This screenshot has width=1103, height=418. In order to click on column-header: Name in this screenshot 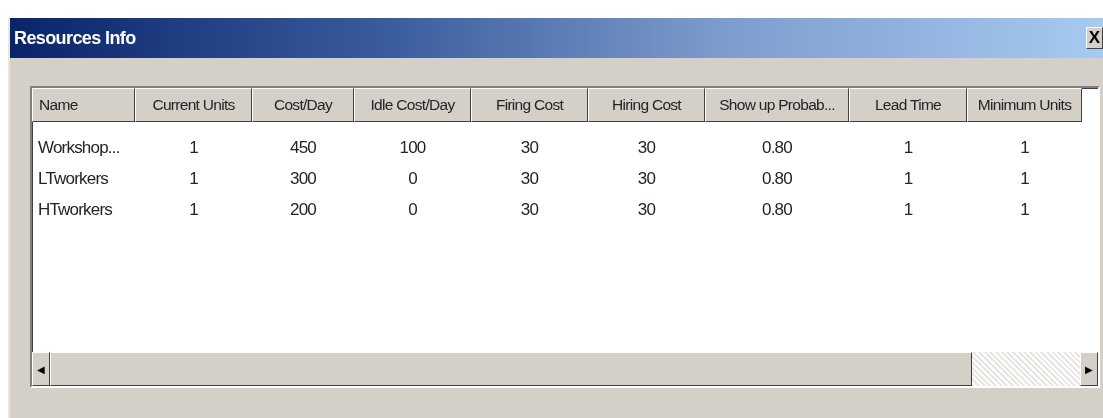, I will do `click(83, 105)`.